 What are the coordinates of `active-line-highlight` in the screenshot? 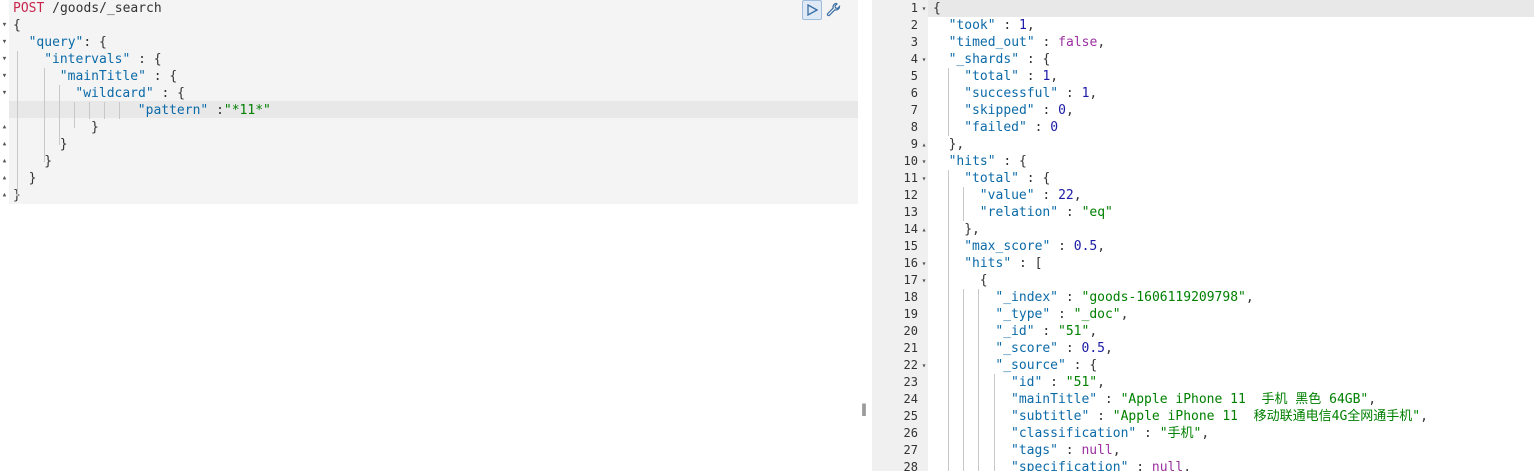 It's located at (433, 109).